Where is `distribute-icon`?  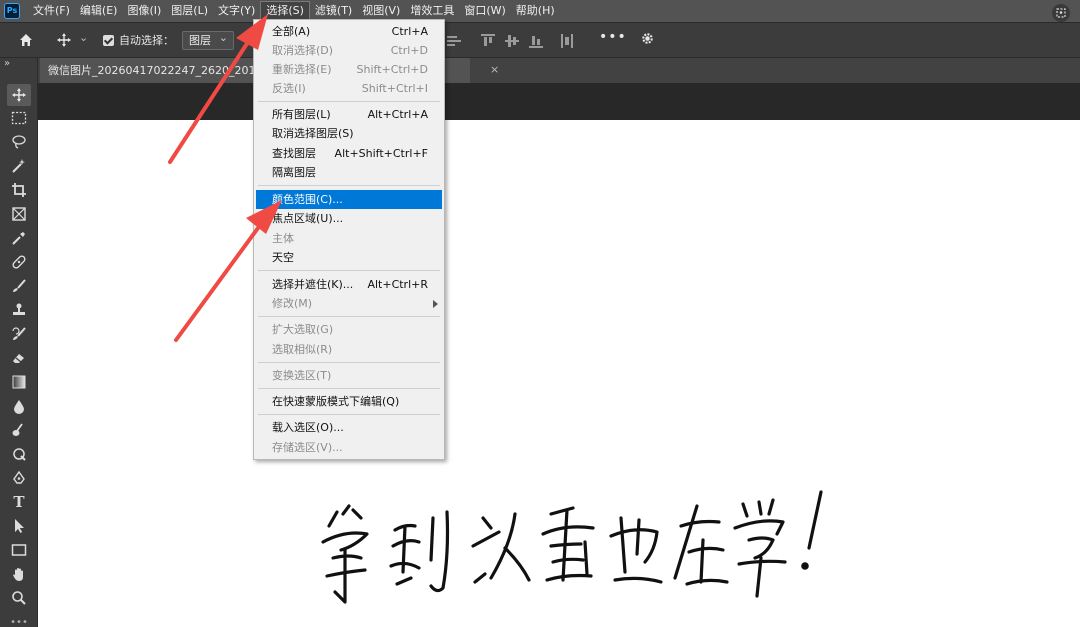 distribute-icon is located at coordinates (568, 41).